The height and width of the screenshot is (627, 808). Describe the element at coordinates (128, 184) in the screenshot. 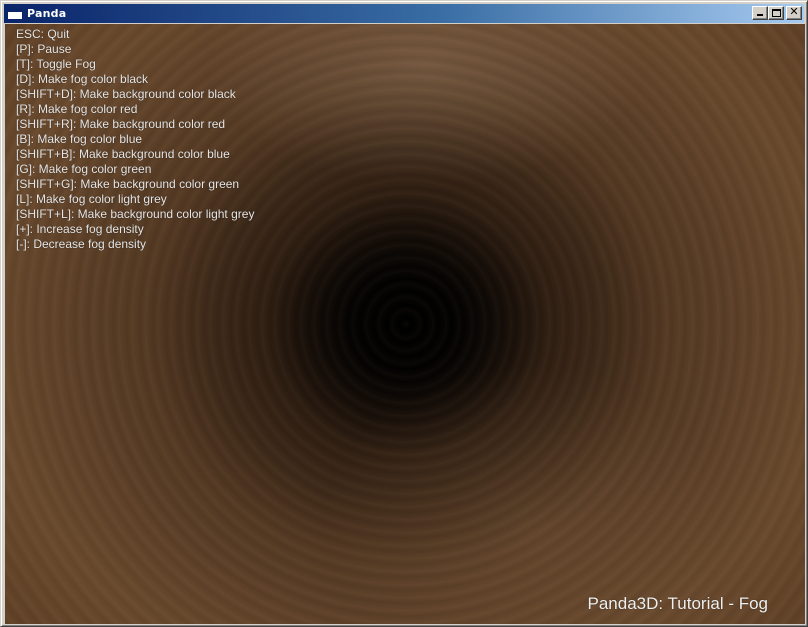

I see `help-line-bg-green: [SHIFT+G]: Make background color green` at that location.